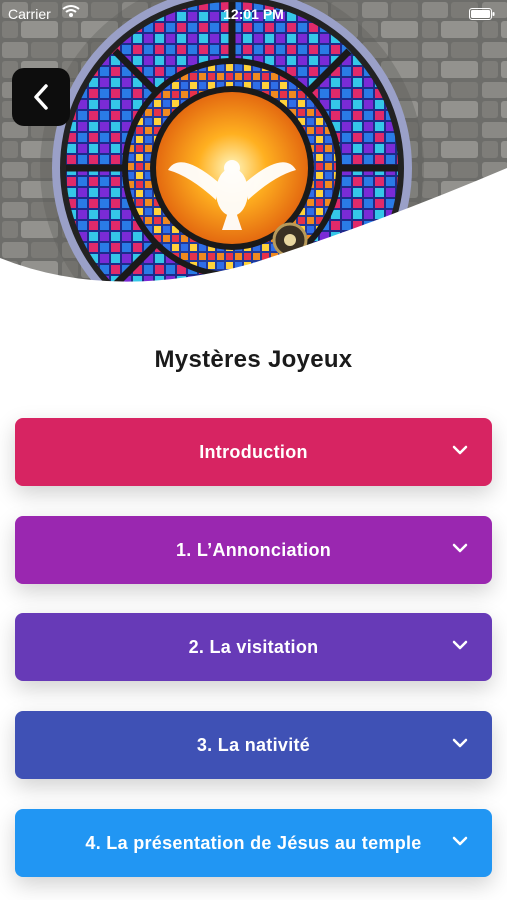  I want to click on chevron-left-icon, so click(41, 97).